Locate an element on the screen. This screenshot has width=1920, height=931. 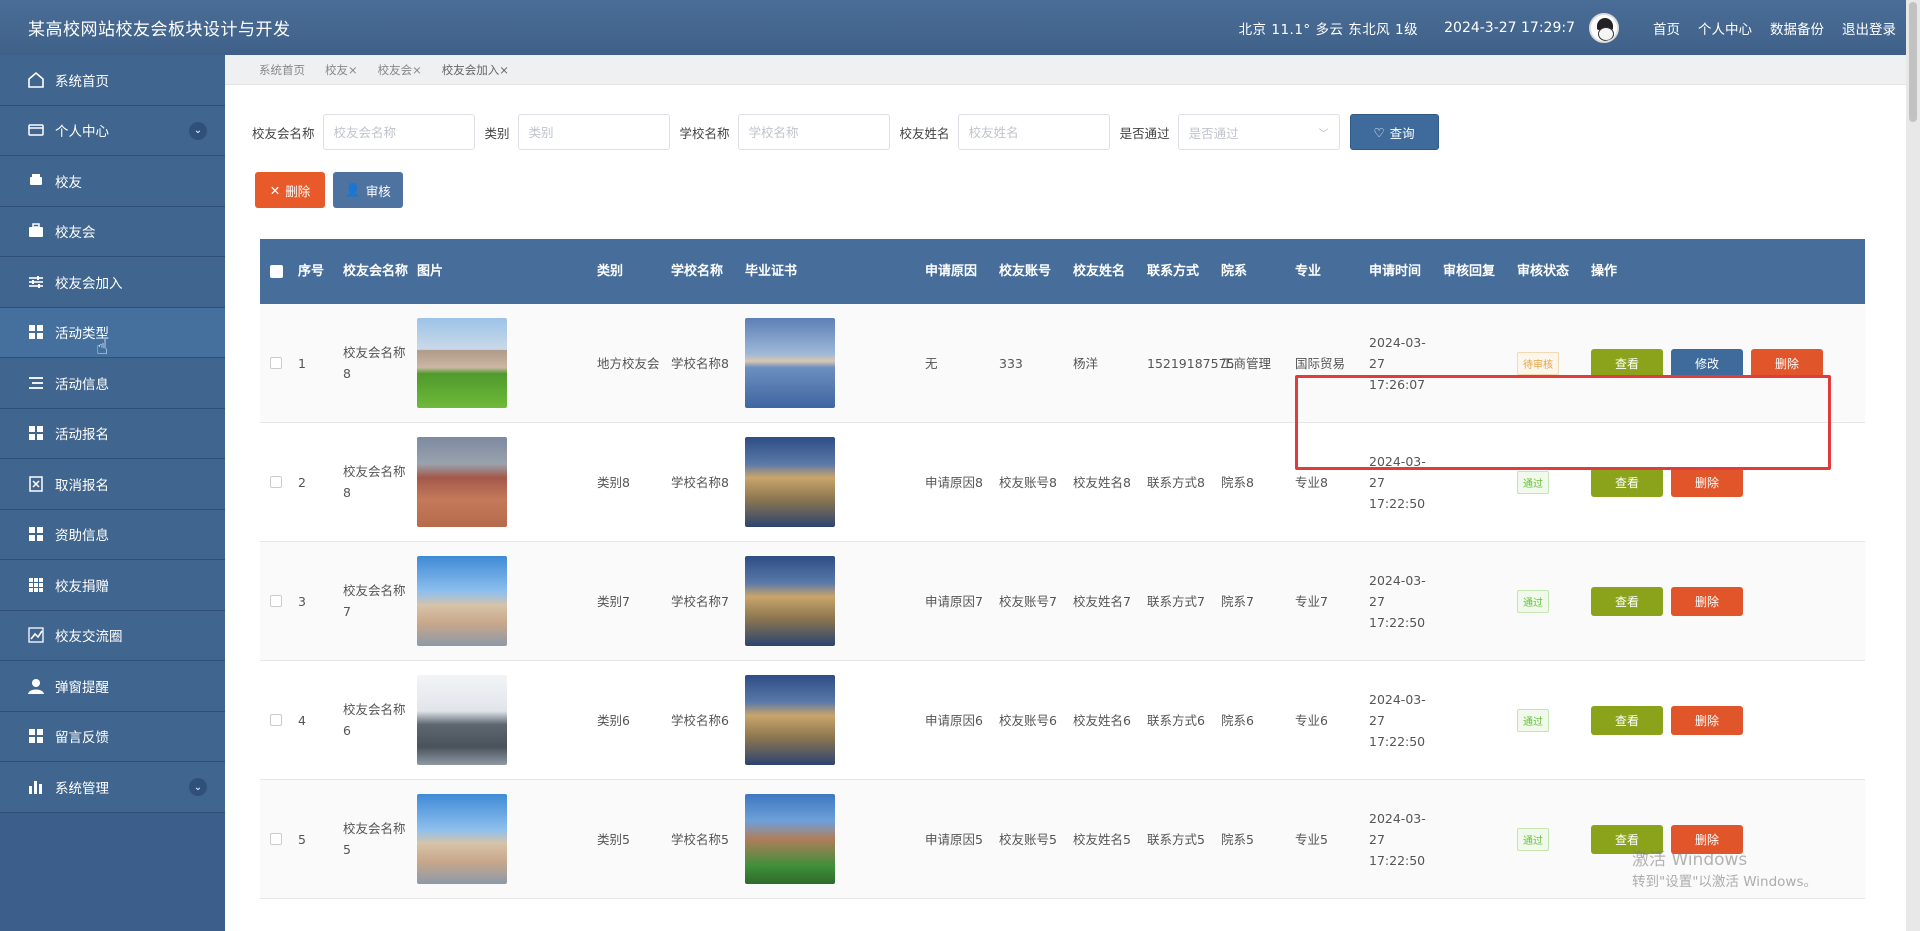
sidebar-item-4: 校友会加入 is located at coordinates (112, 282).